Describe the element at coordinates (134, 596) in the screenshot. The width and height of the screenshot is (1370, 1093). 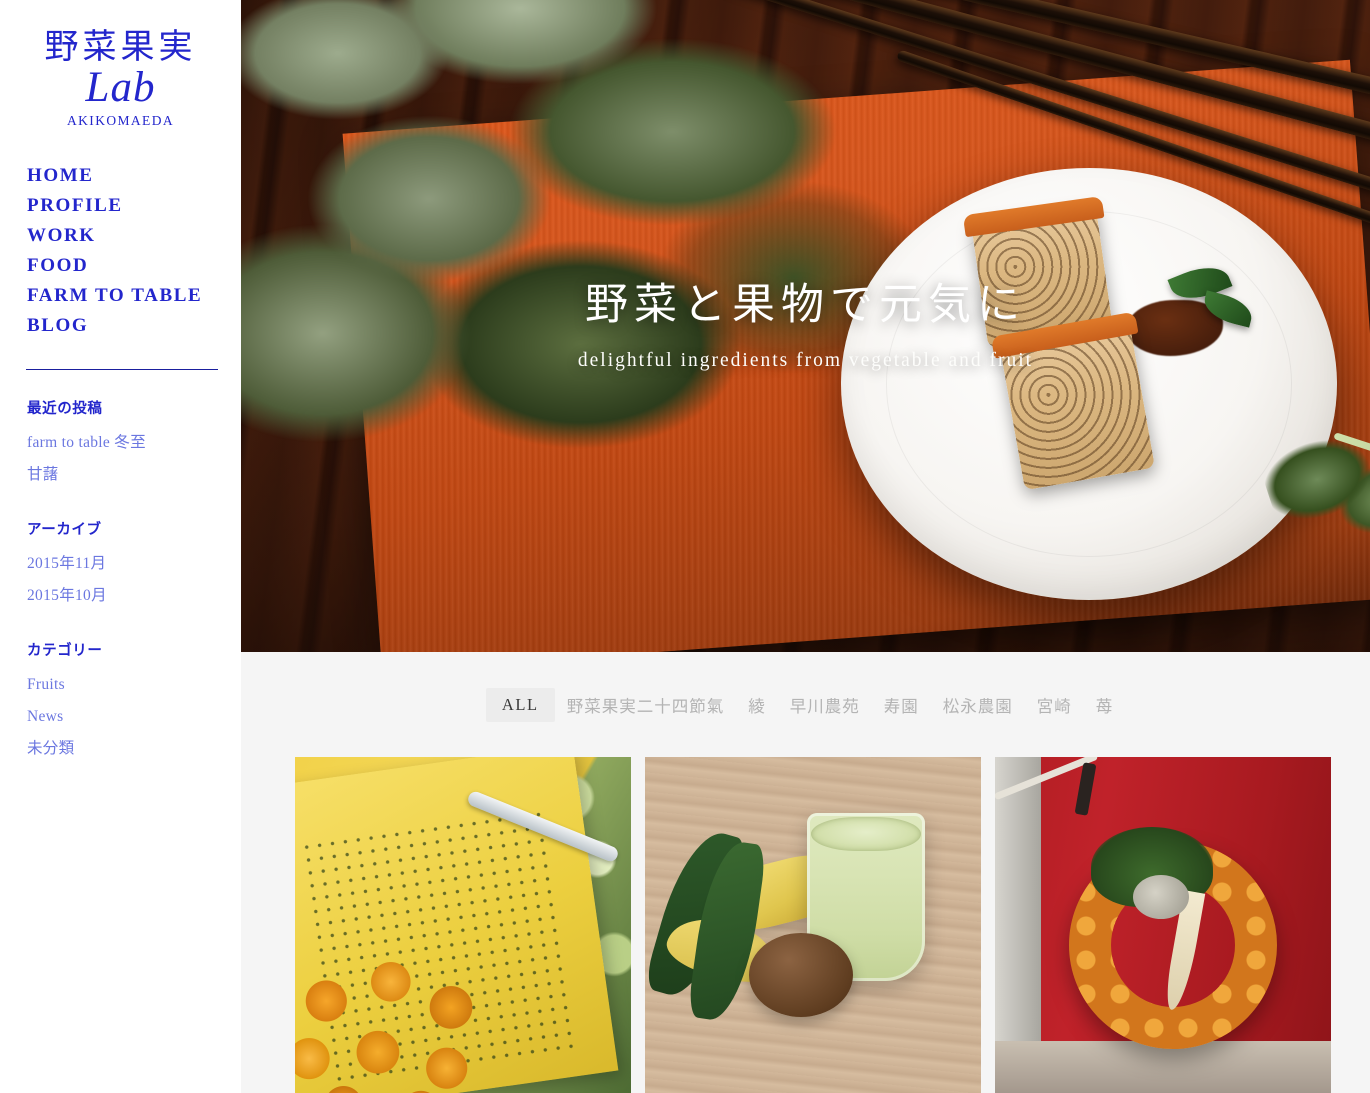
I see `archive-link-2015-10: 2015年10月` at that location.